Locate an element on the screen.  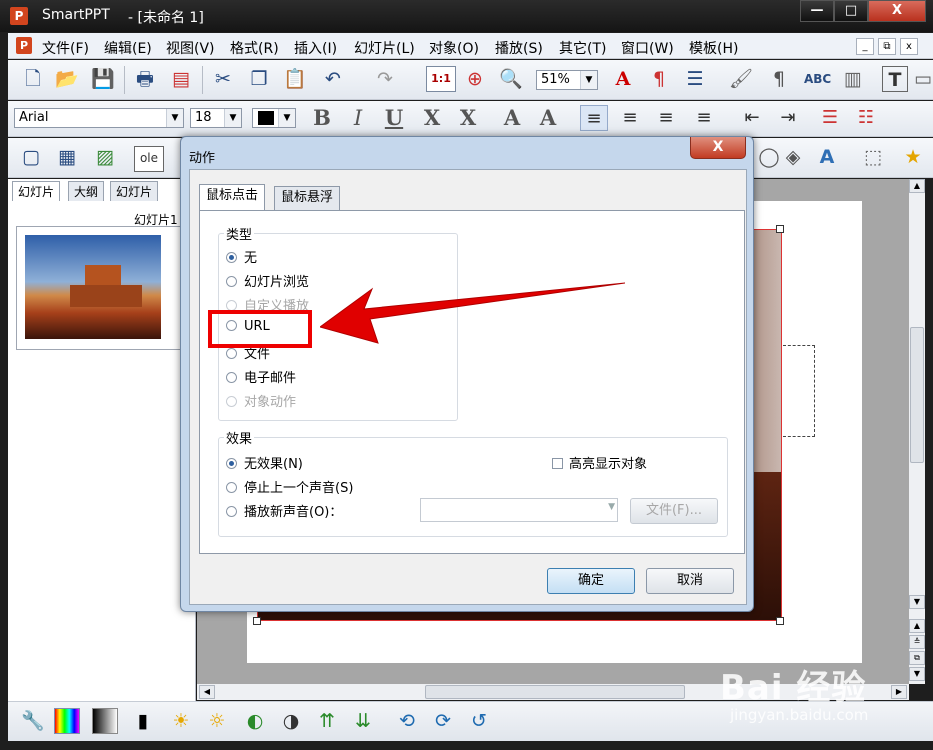
horizontal-scroll-thumb is located at coordinates (555, 692).